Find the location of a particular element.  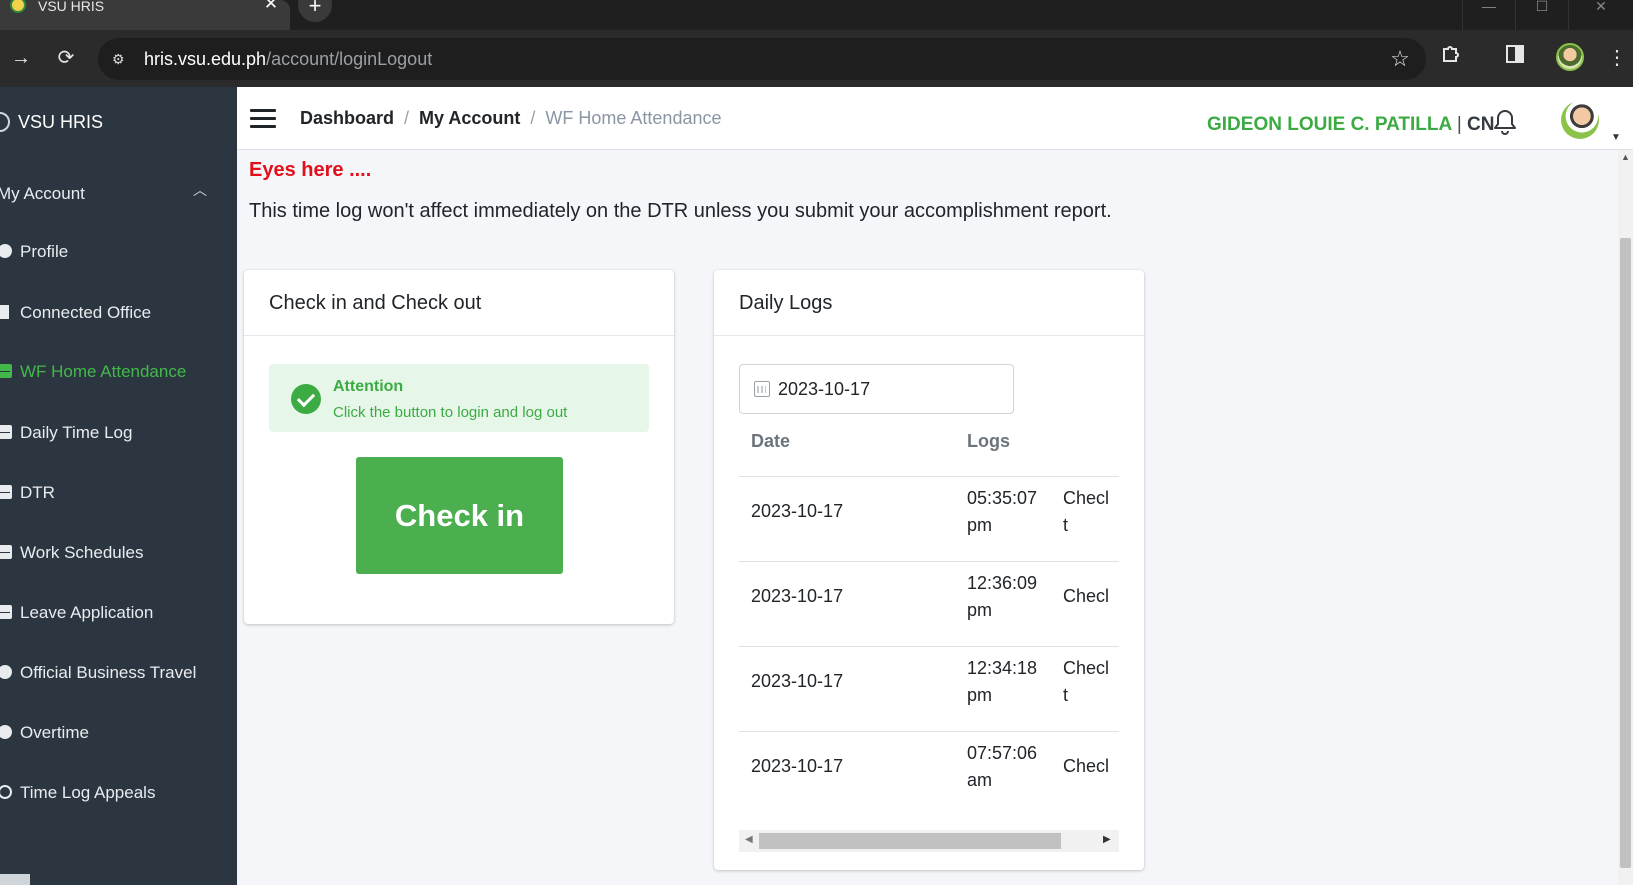

sidebar-item-dtr: DTR is located at coordinates (118, 494).